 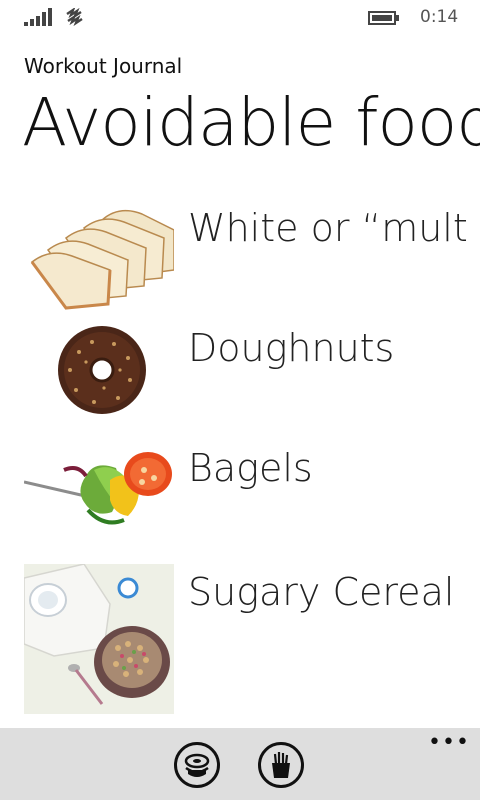 What do you see at coordinates (99, 255) in the screenshot?
I see `sliced-bread-image` at bounding box center [99, 255].